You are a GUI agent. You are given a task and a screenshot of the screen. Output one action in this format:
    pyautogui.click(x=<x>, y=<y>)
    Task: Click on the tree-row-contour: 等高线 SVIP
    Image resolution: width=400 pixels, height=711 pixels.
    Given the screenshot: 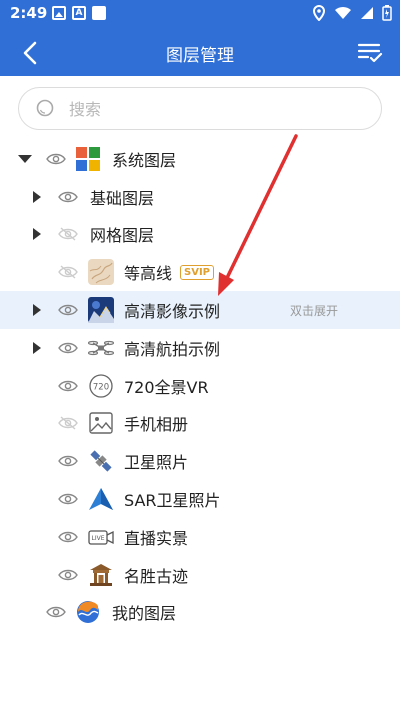 What is the action you would take?
    pyautogui.click(x=200, y=272)
    